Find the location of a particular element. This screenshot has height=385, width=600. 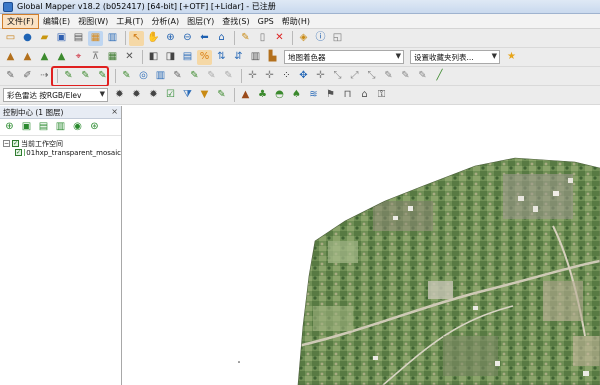

print-icon: ▤ is located at coordinates (78, 38).